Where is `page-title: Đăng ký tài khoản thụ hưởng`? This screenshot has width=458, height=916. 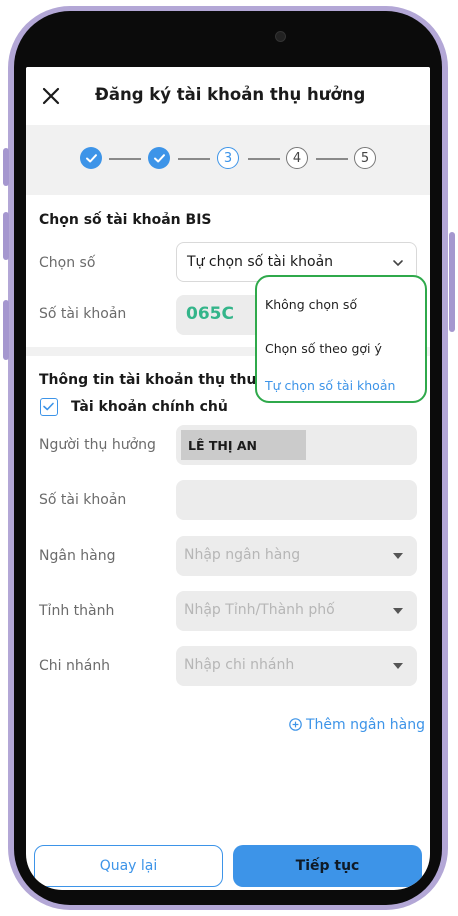
page-title: Đăng ký tài khoản thụ hưởng is located at coordinates (230, 94).